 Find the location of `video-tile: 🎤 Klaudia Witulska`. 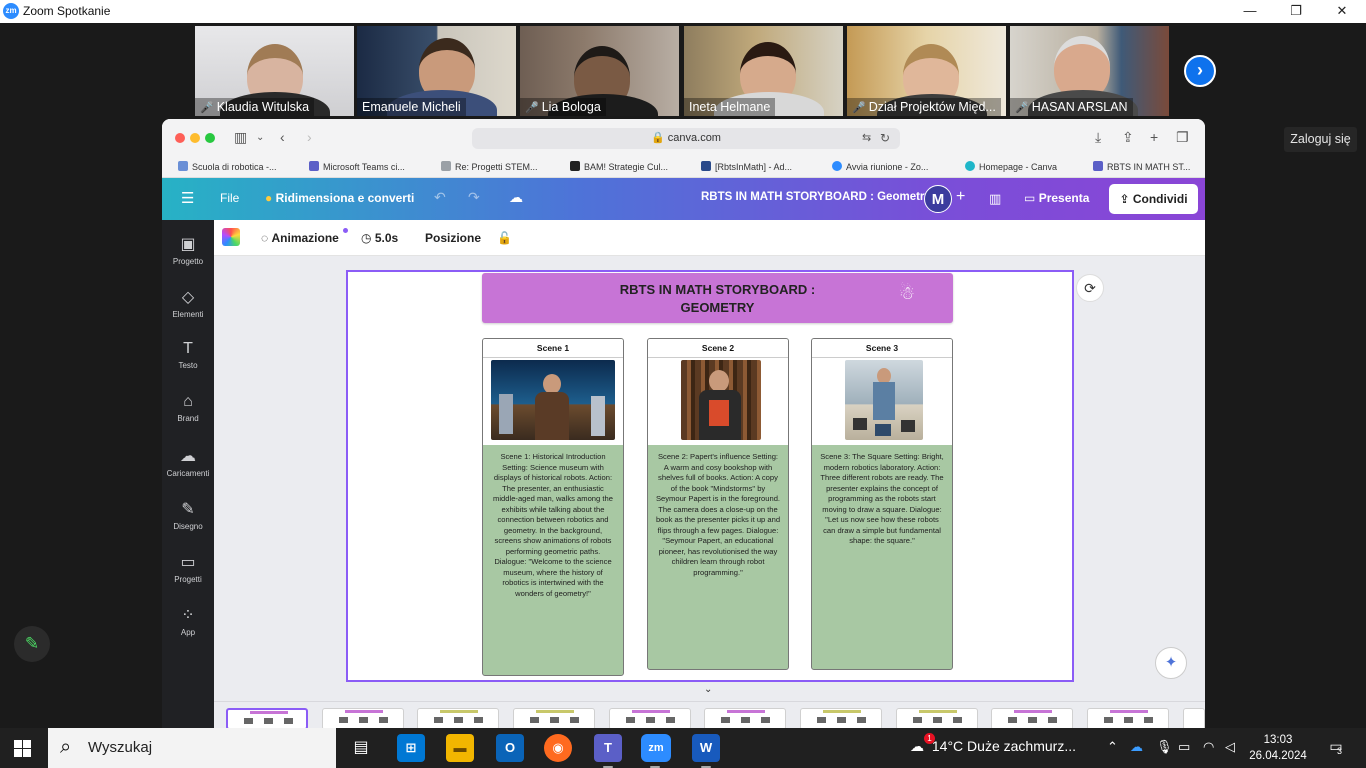

video-tile: 🎤 Klaudia Witulska is located at coordinates (274, 71).